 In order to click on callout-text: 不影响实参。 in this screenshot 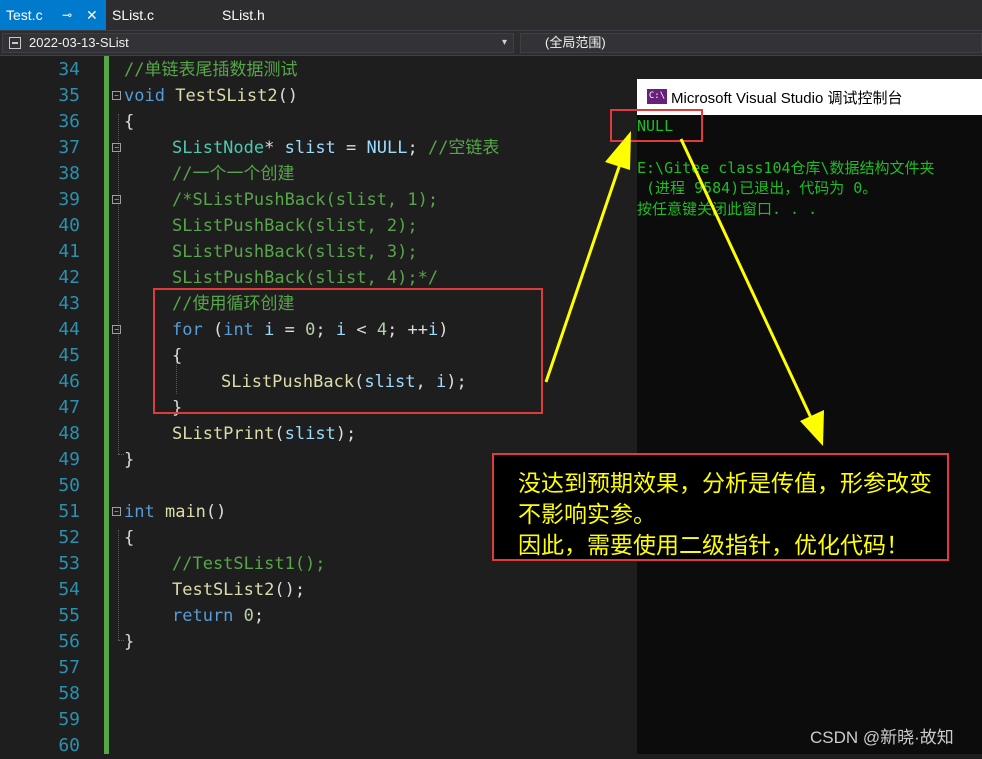, I will do `click(587, 514)`.